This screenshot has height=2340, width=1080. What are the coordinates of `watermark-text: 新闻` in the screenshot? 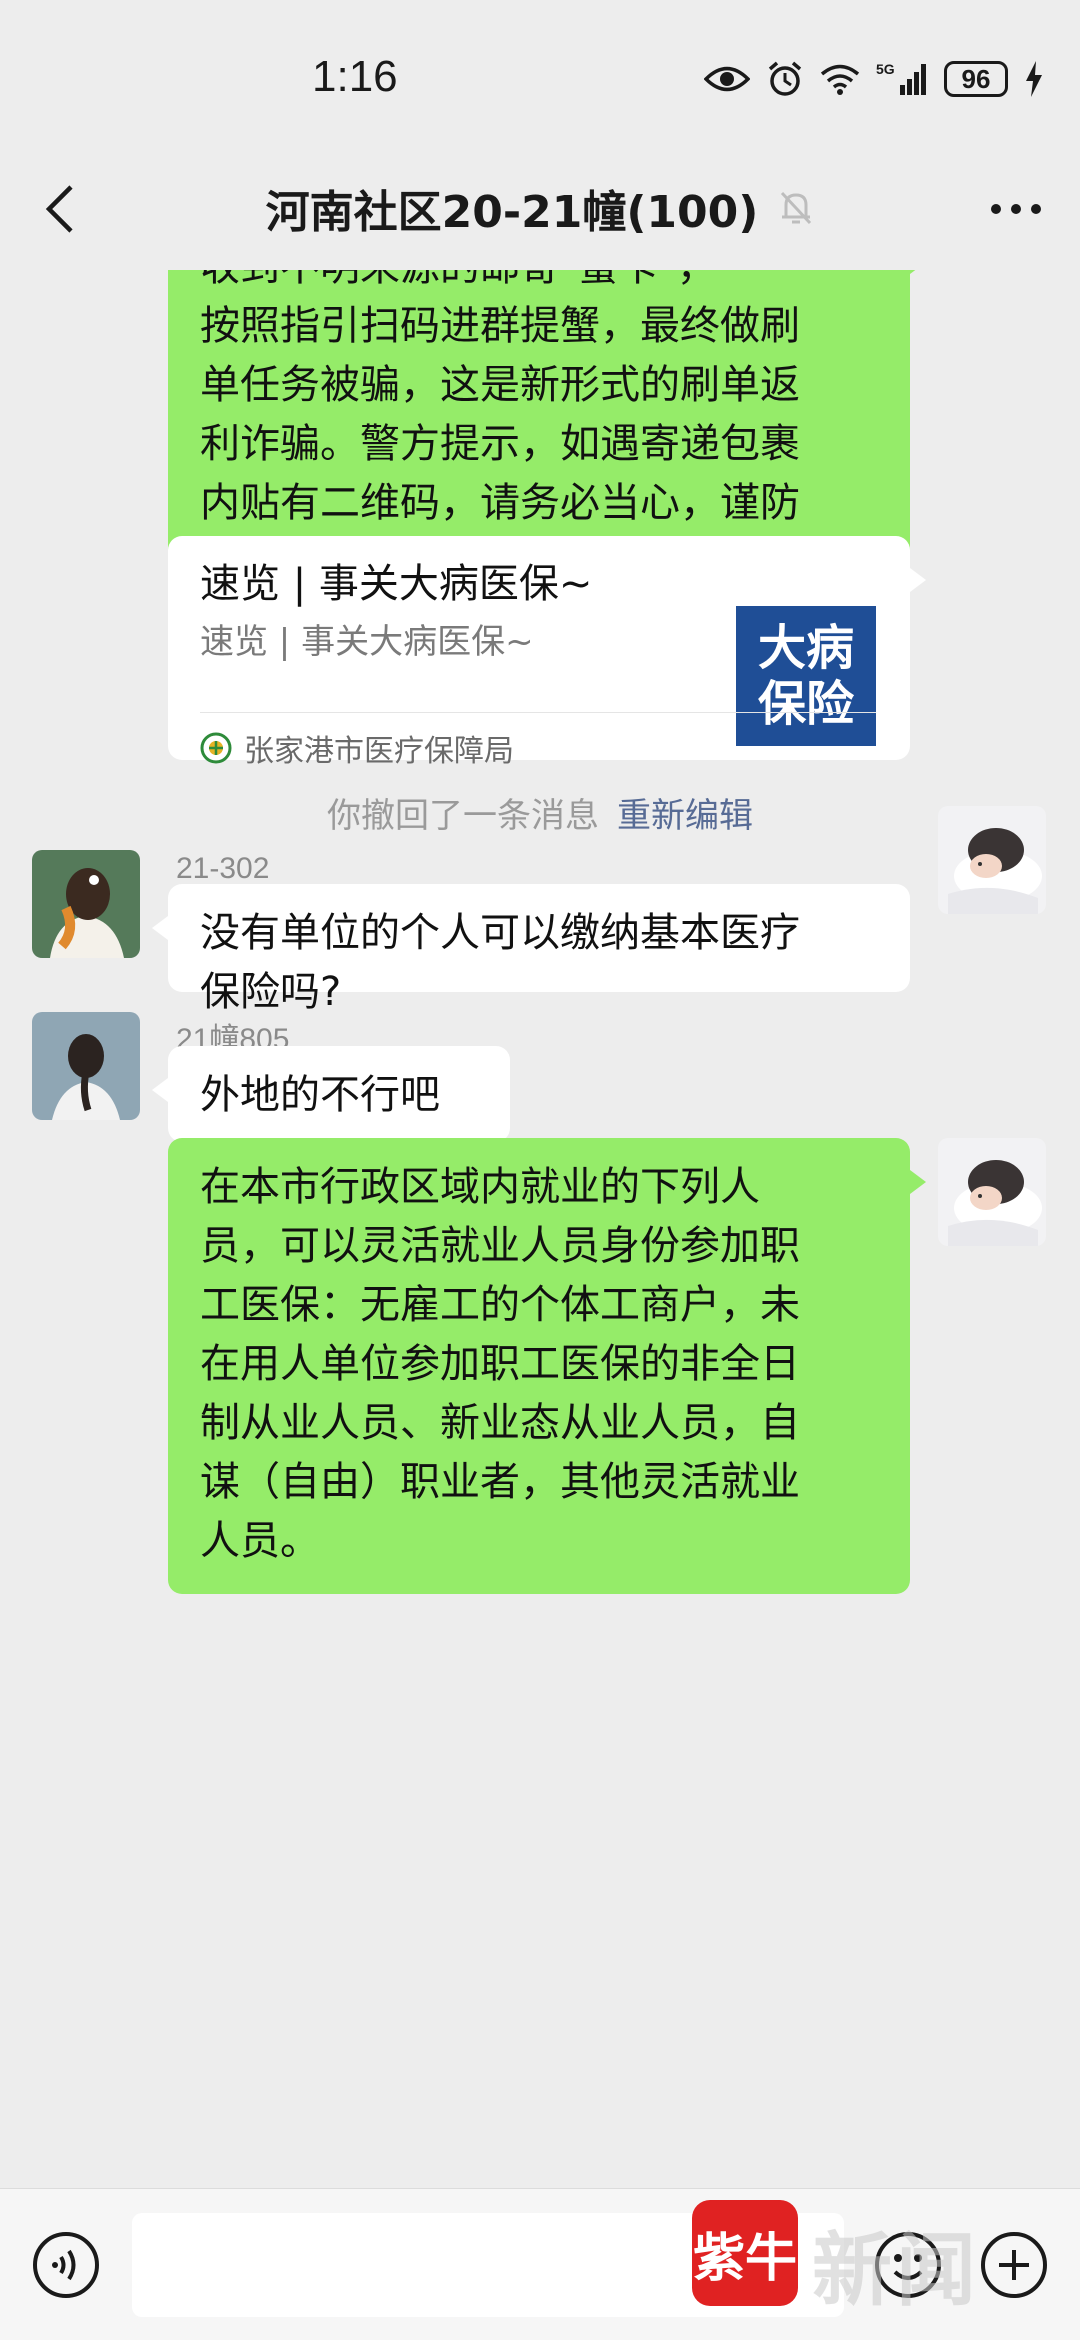 It's located at (896, 2270).